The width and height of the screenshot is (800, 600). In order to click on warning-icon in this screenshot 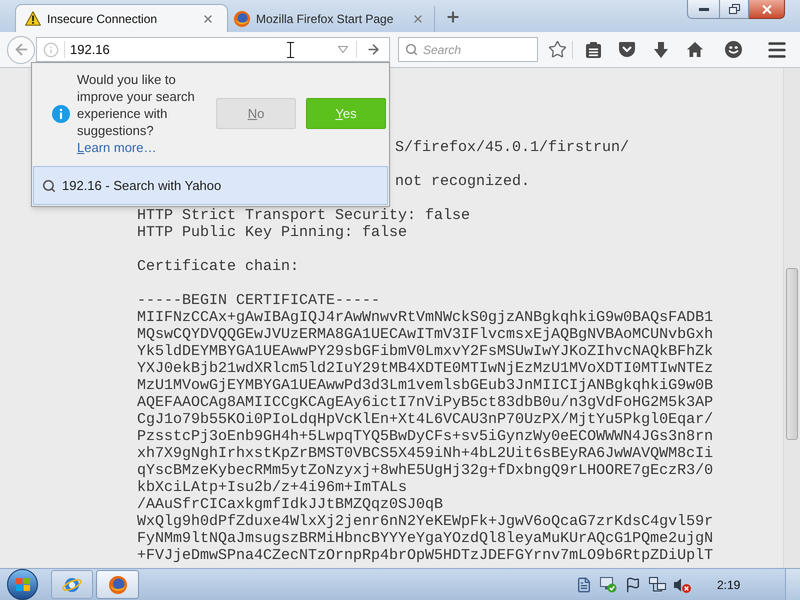, I will do `click(33, 18)`.